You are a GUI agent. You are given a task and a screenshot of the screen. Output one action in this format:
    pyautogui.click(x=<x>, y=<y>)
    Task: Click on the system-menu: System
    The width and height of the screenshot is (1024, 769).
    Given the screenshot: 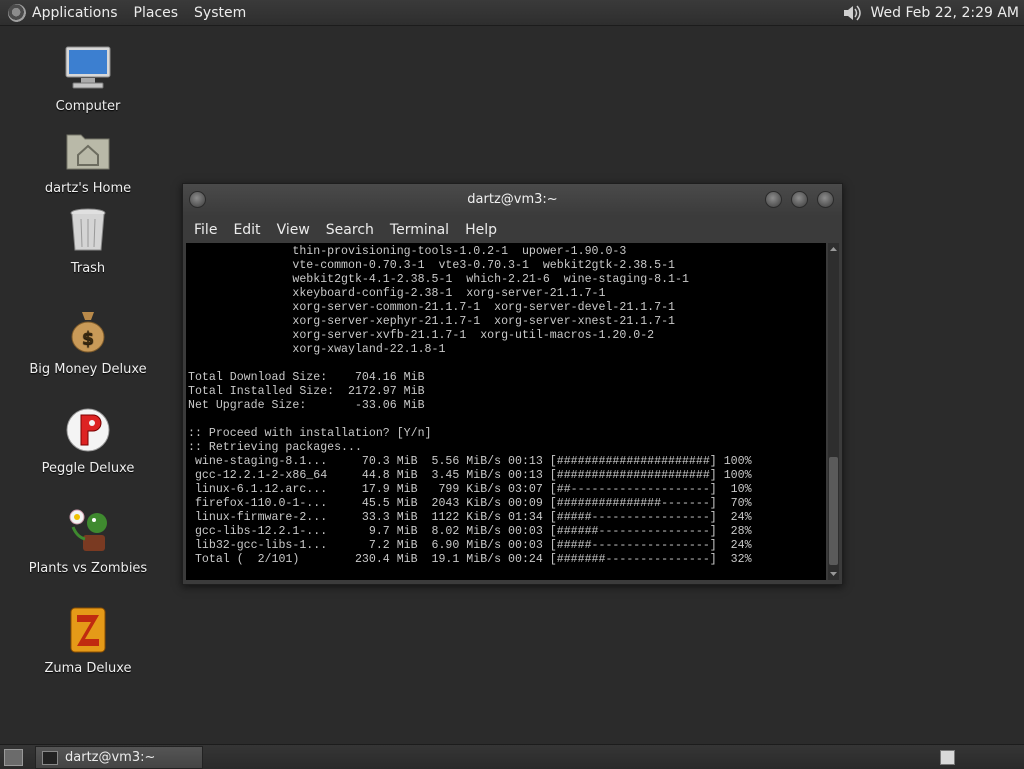 What is the action you would take?
    pyautogui.click(x=220, y=13)
    